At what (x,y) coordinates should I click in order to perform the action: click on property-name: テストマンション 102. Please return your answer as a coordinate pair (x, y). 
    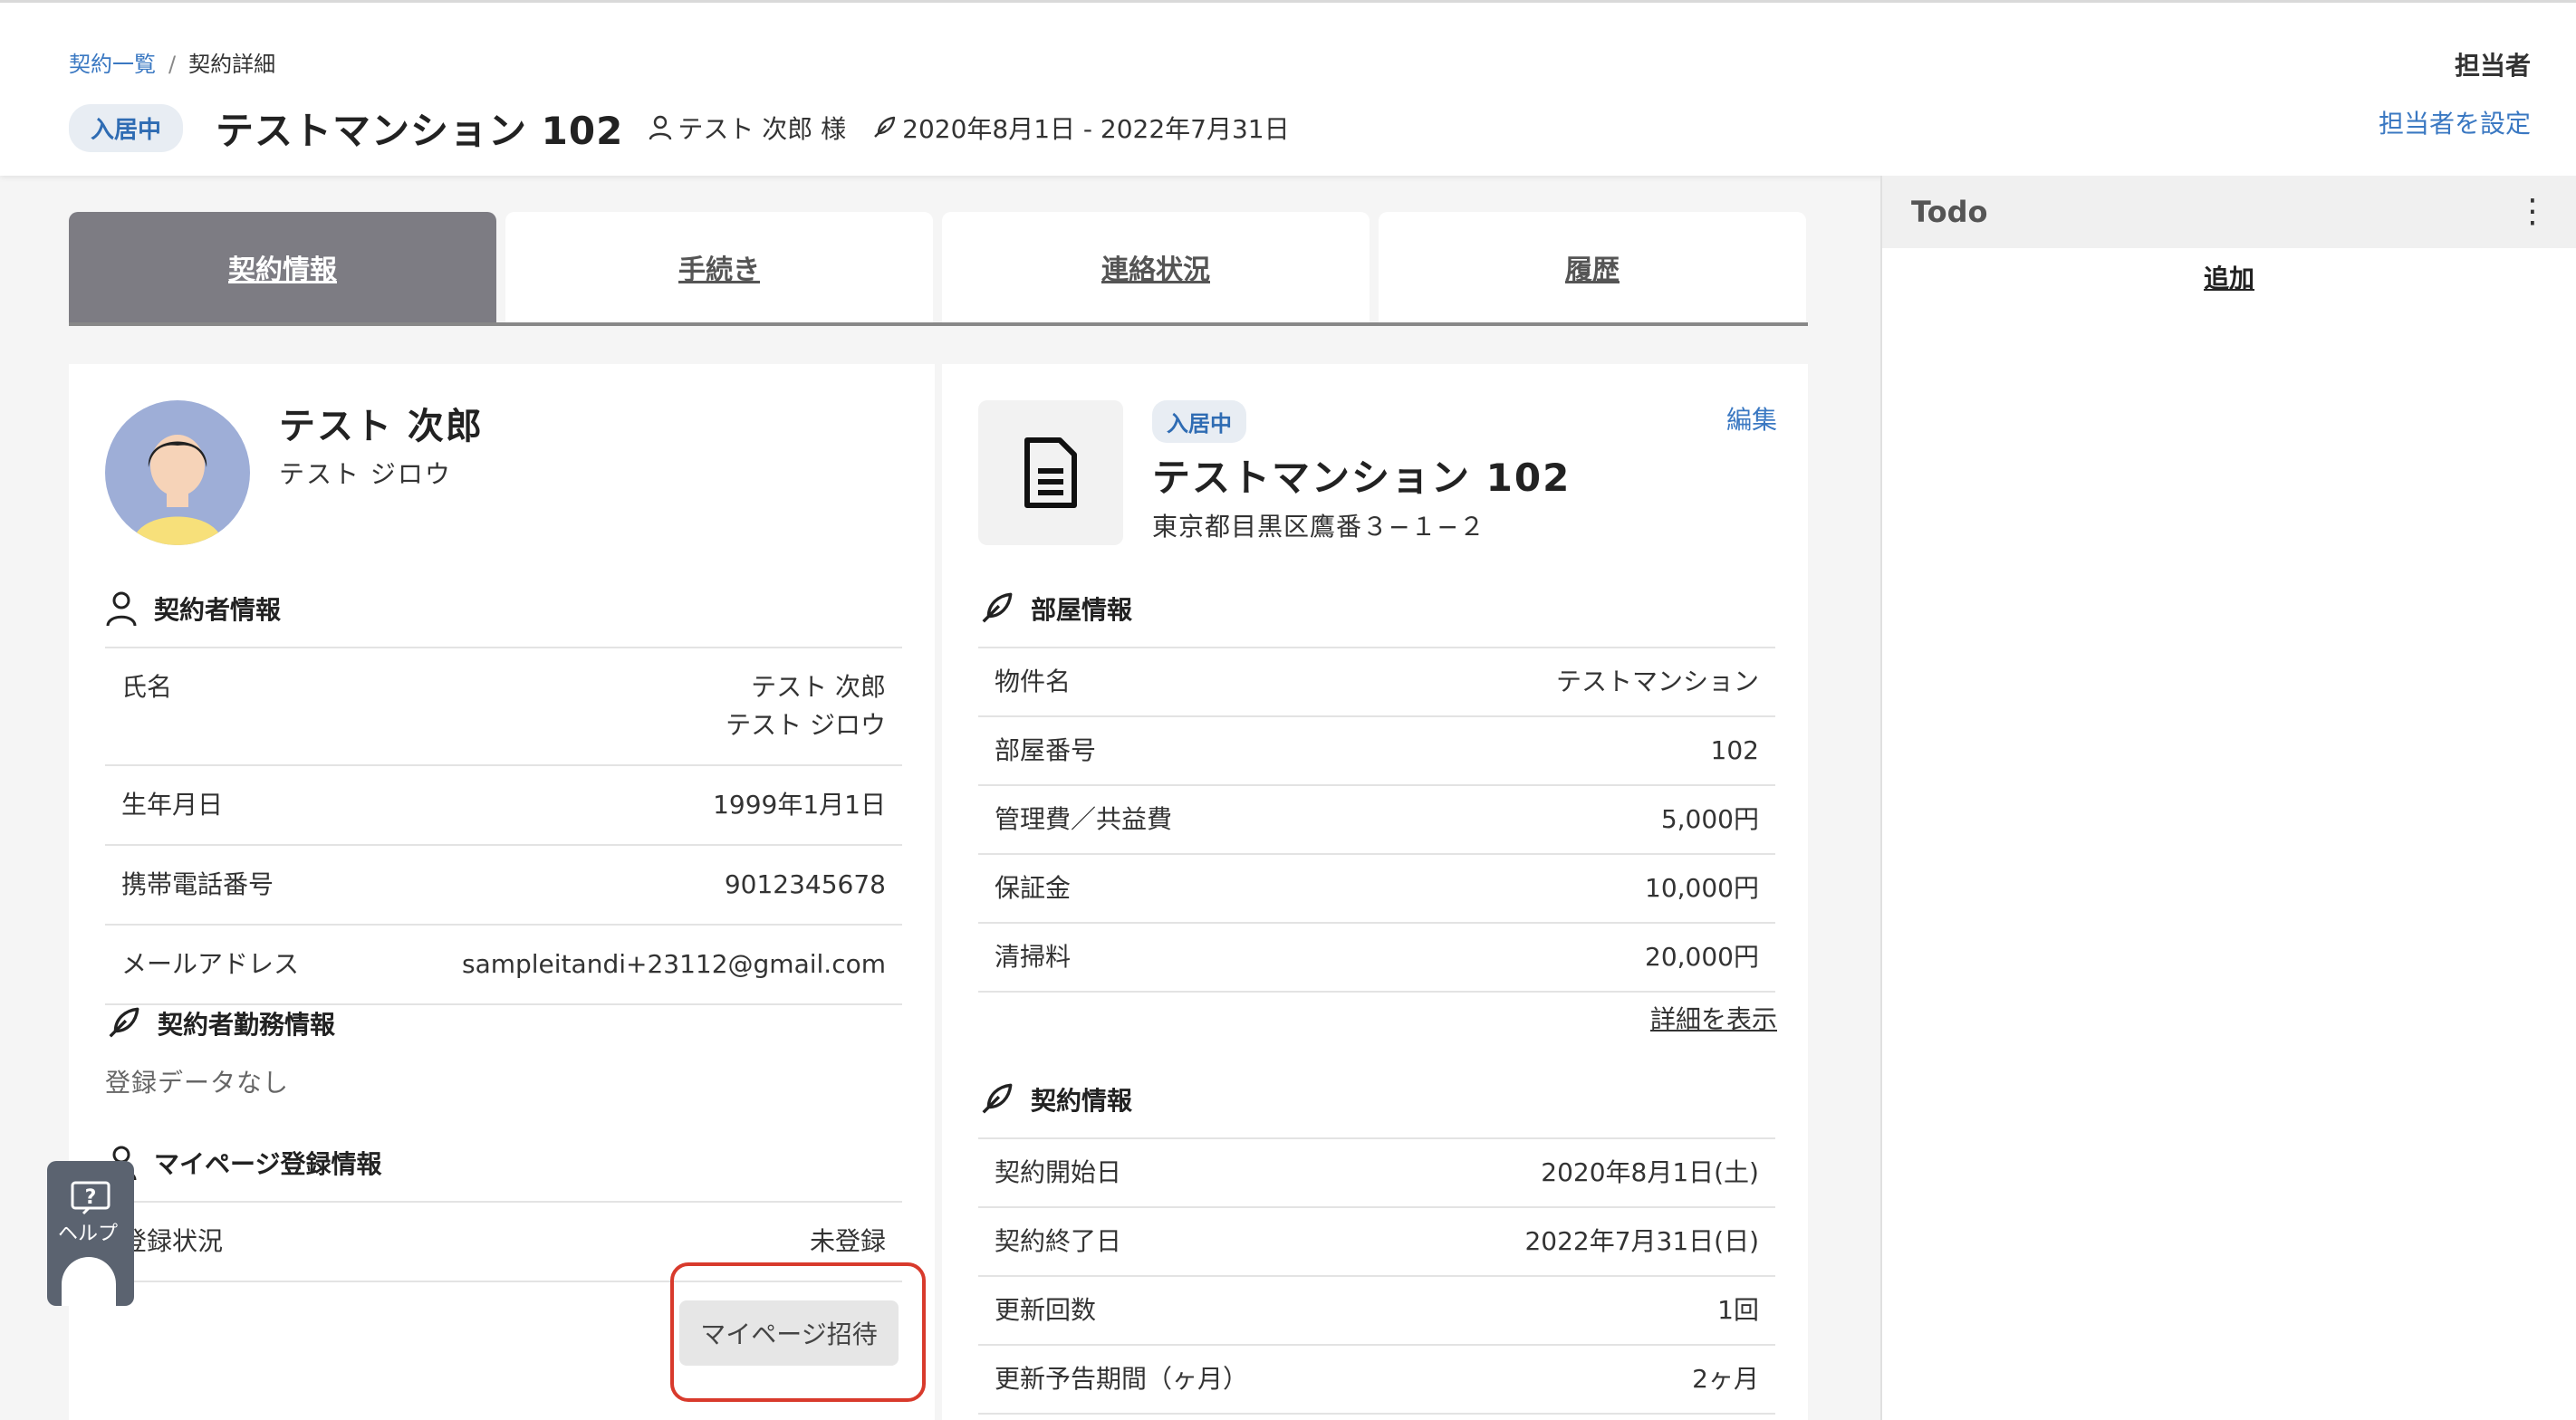
    Looking at the image, I should click on (1362, 478).